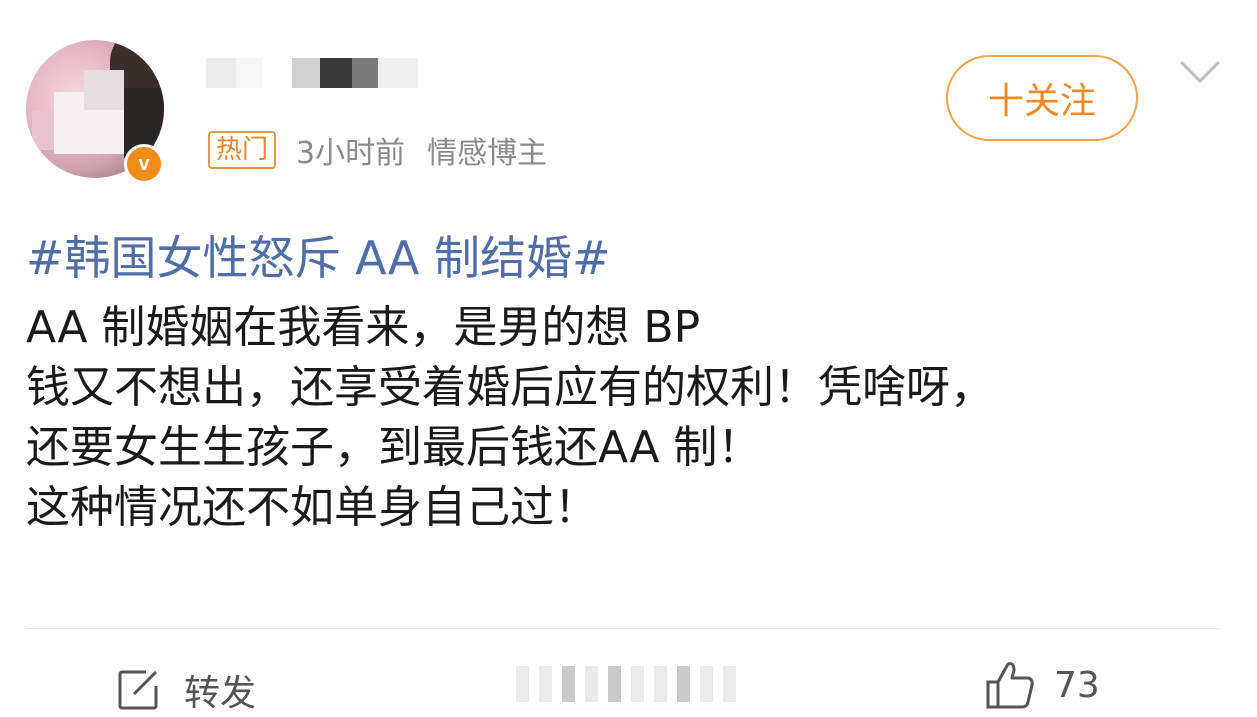 The image size is (1257, 717). I want to click on post-body-line: 钱又不想出，还享受着婚后应有的权利！凭啥呀，, so click(510, 387).